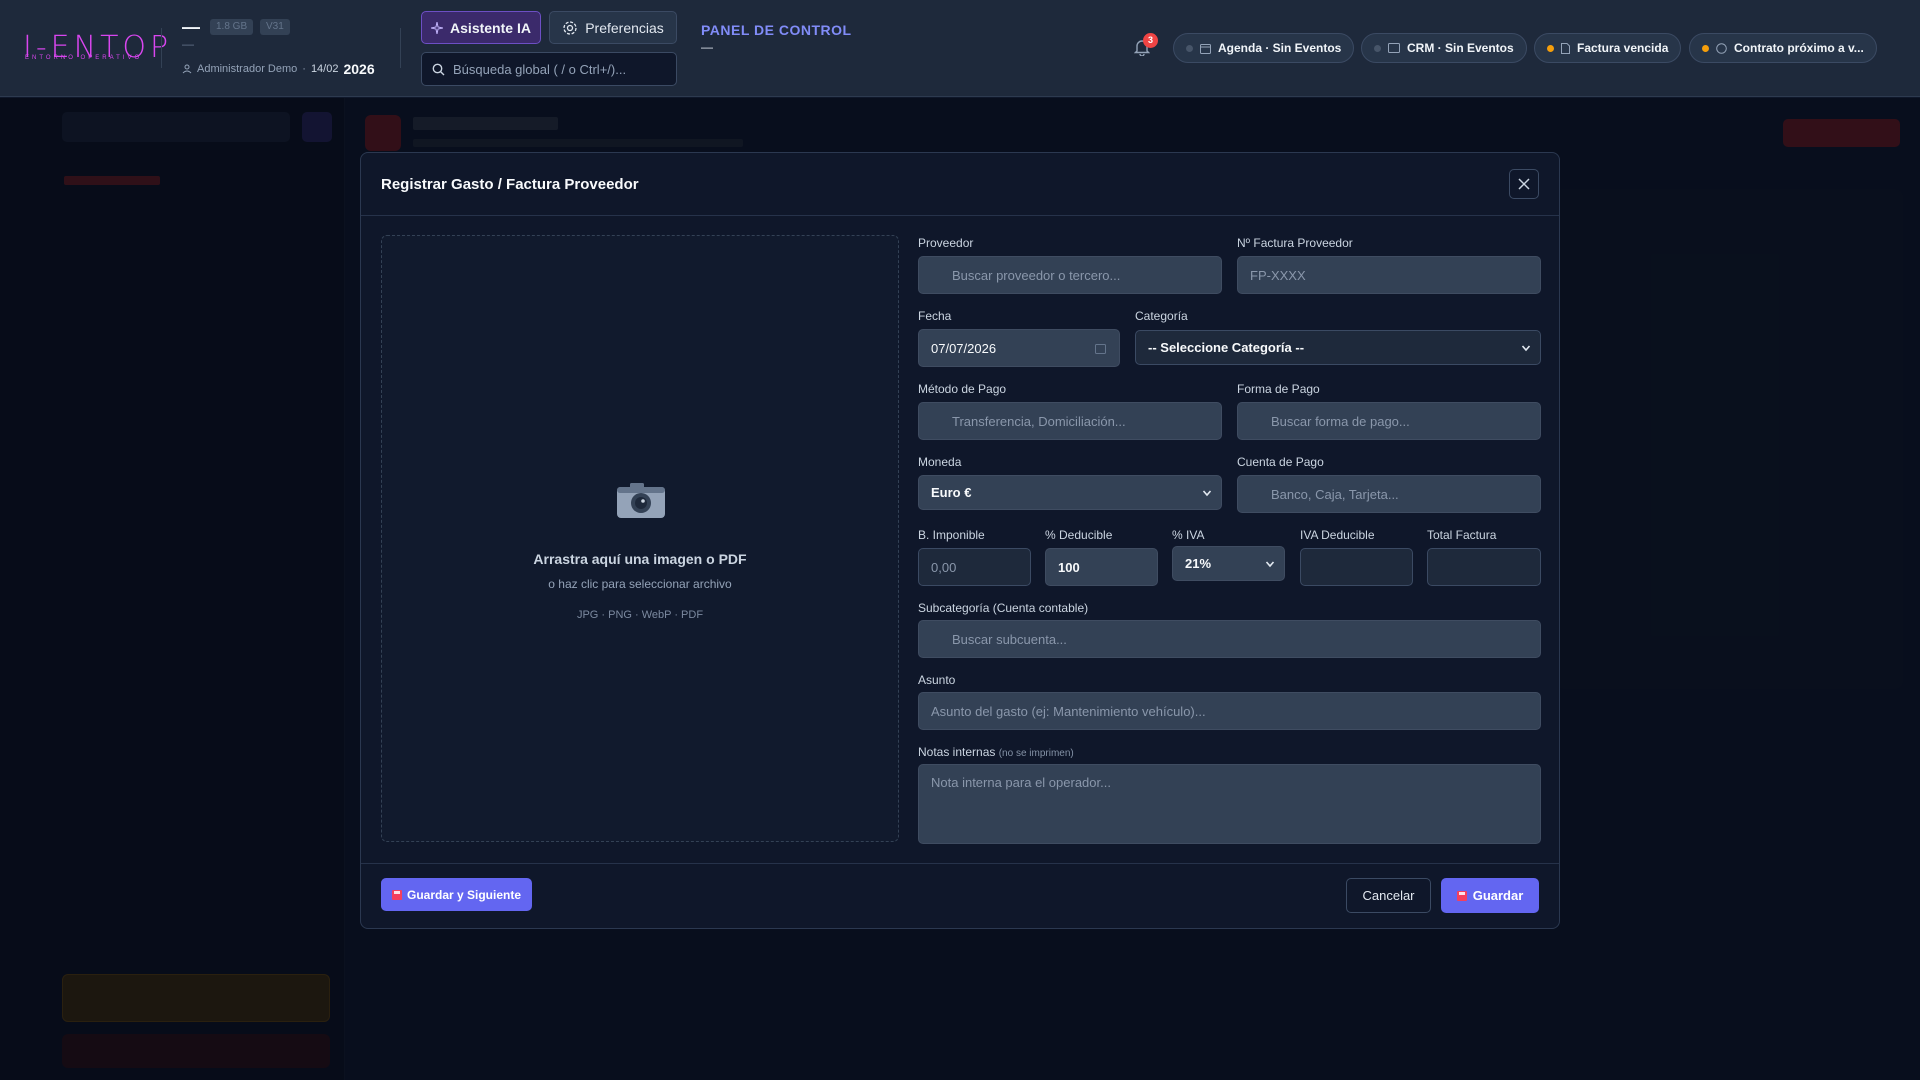  What do you see at coordinates (624, 27) in the screenshot?
I see `preferences-label: Preferencias` at bounding box center [624, 27].